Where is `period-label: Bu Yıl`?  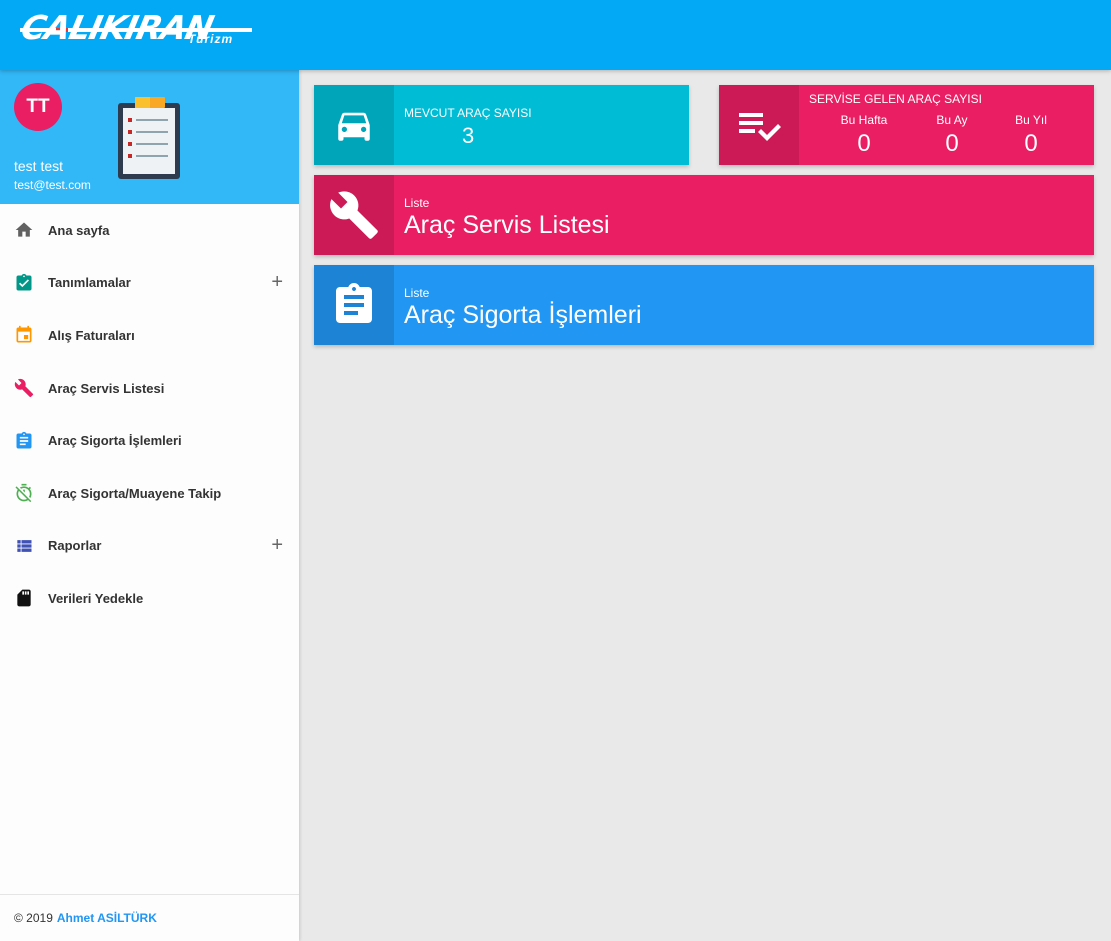
period-label: Bu Yıl is located at coordinates (1031, 120).